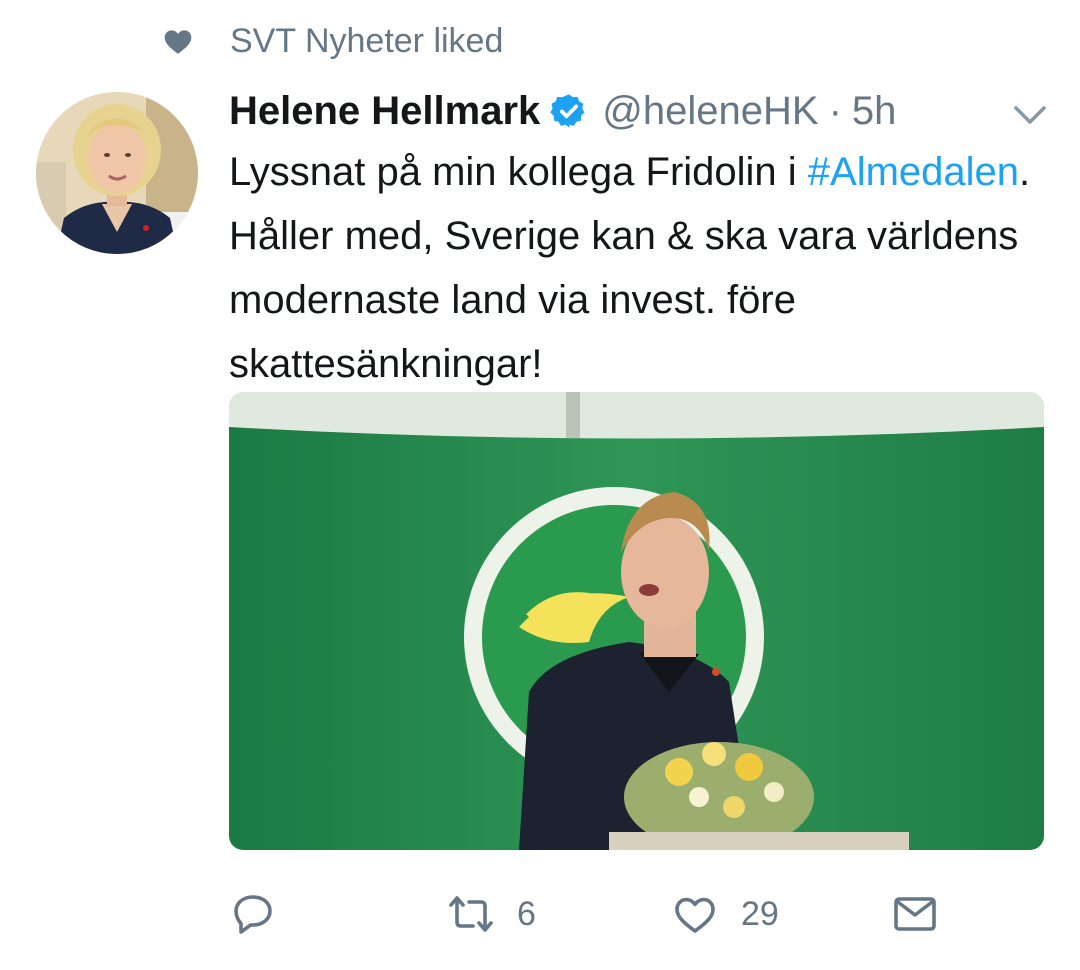 This screenshot has width=1080, height=970. What do you see at coordinates (1030, 115) in the screenshot?
I see `chevron-down-icon` at bounding box center [1030, 115].